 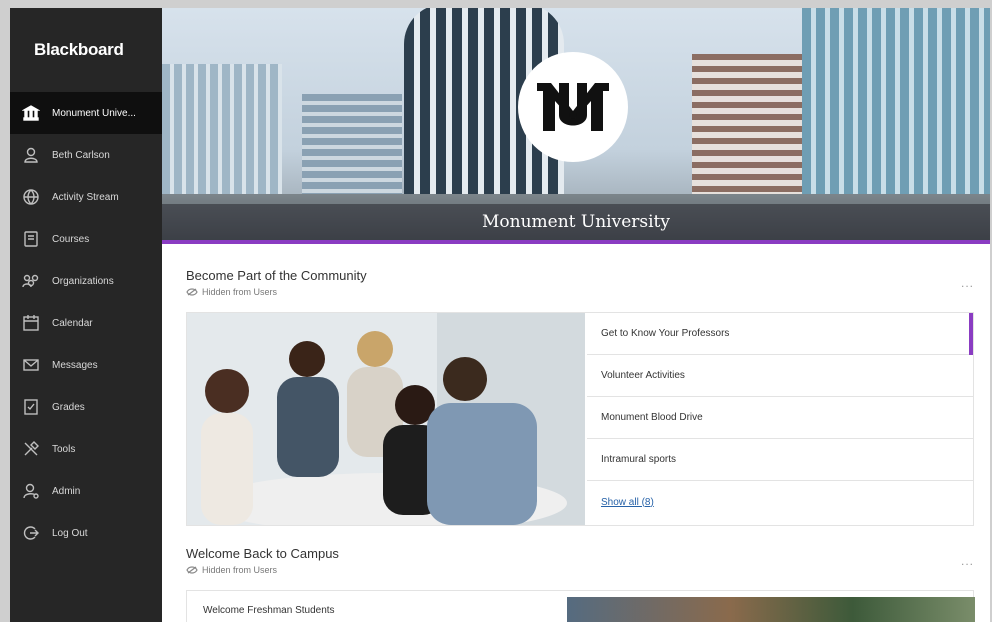 I want to click on sidebar-item-activity-stream: Activity Stream, so click(x=86, y=197).